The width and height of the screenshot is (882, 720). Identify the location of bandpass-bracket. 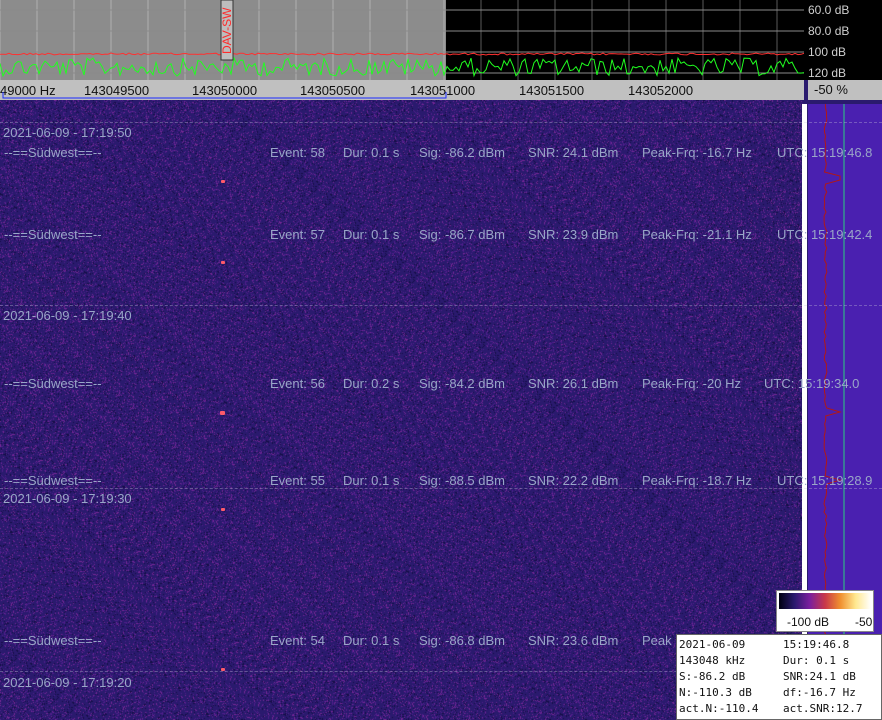
(224, 95).